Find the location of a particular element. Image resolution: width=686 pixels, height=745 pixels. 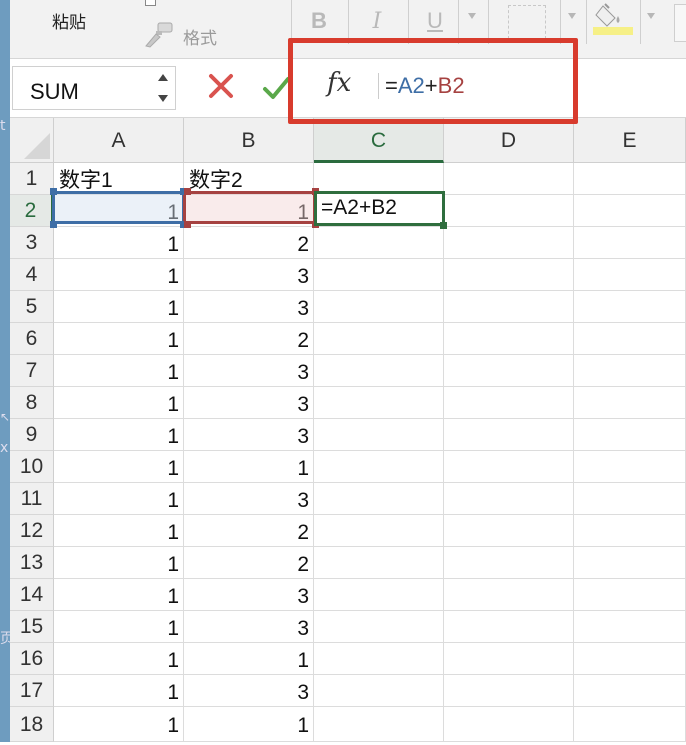

cell-d17 is located at coordinates (509, 691).